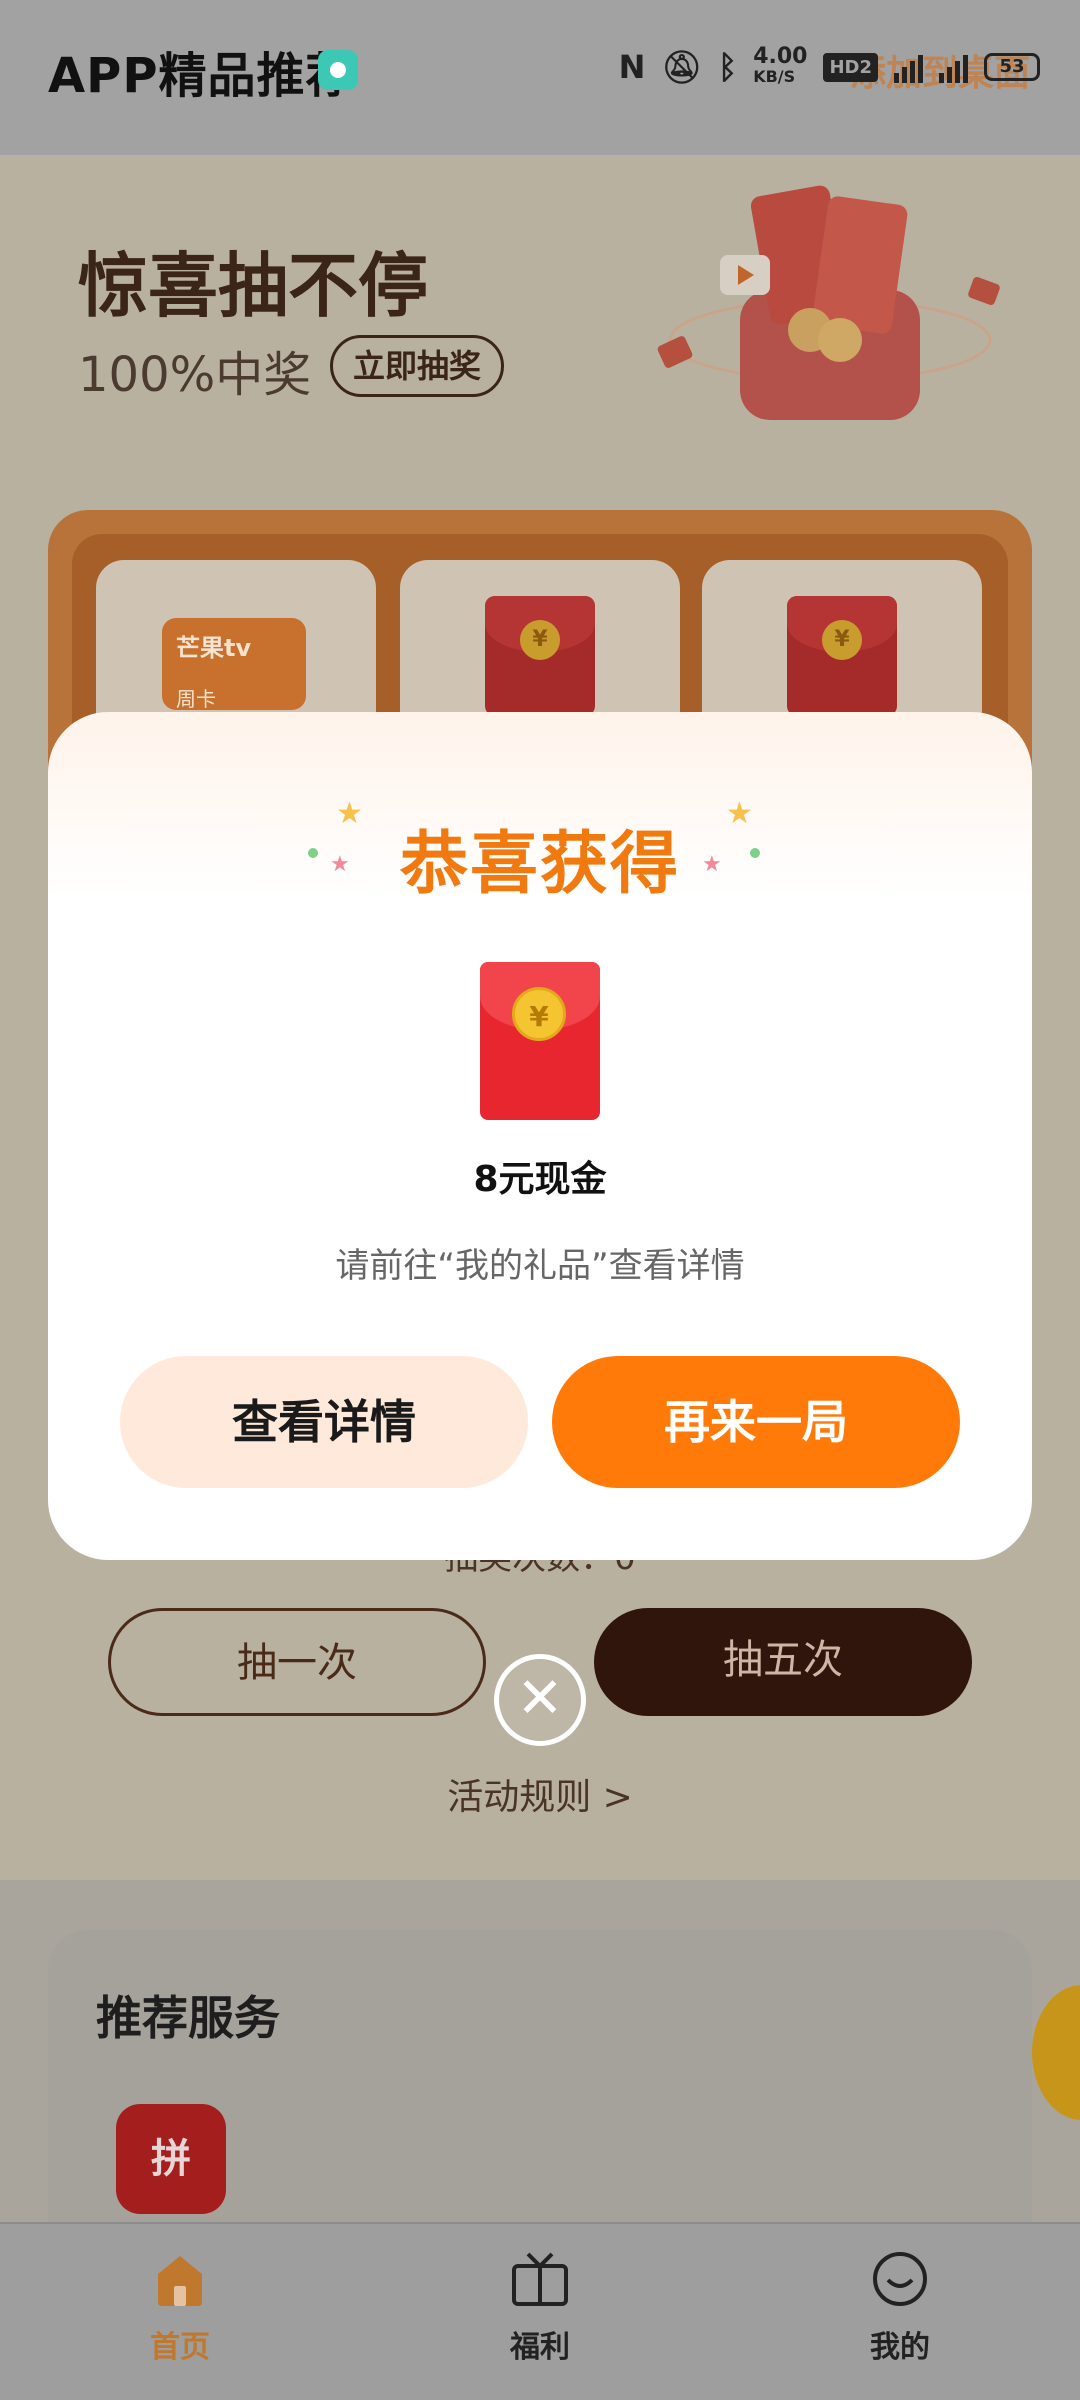  I want to click on recommend-title: 推荐服务, so click(188, 2018).